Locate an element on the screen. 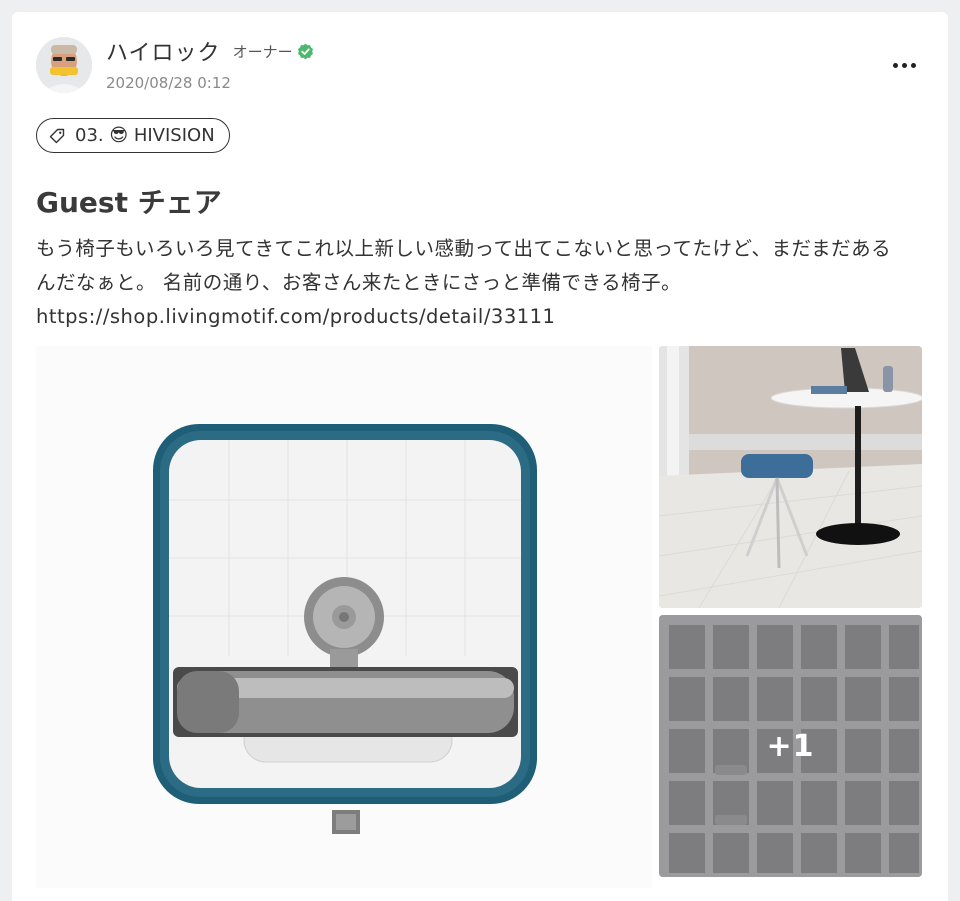  more-horizontal-icon is located at coordinates (895, 65).